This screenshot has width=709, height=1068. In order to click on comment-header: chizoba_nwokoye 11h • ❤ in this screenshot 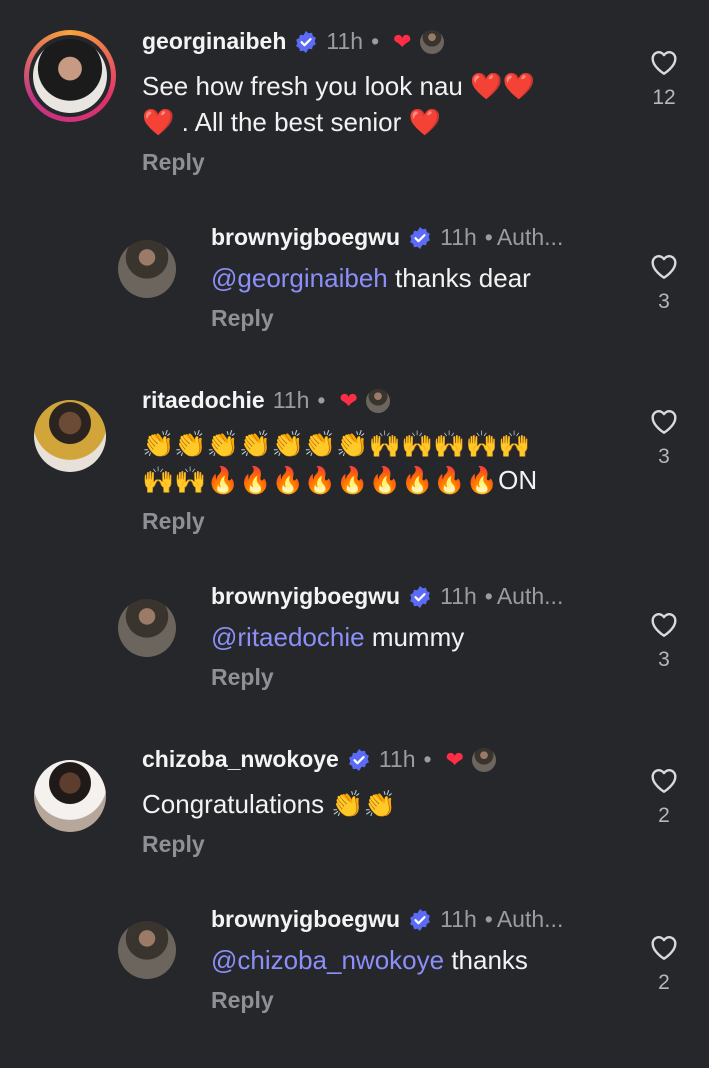, I will do `click(319, 759)`.